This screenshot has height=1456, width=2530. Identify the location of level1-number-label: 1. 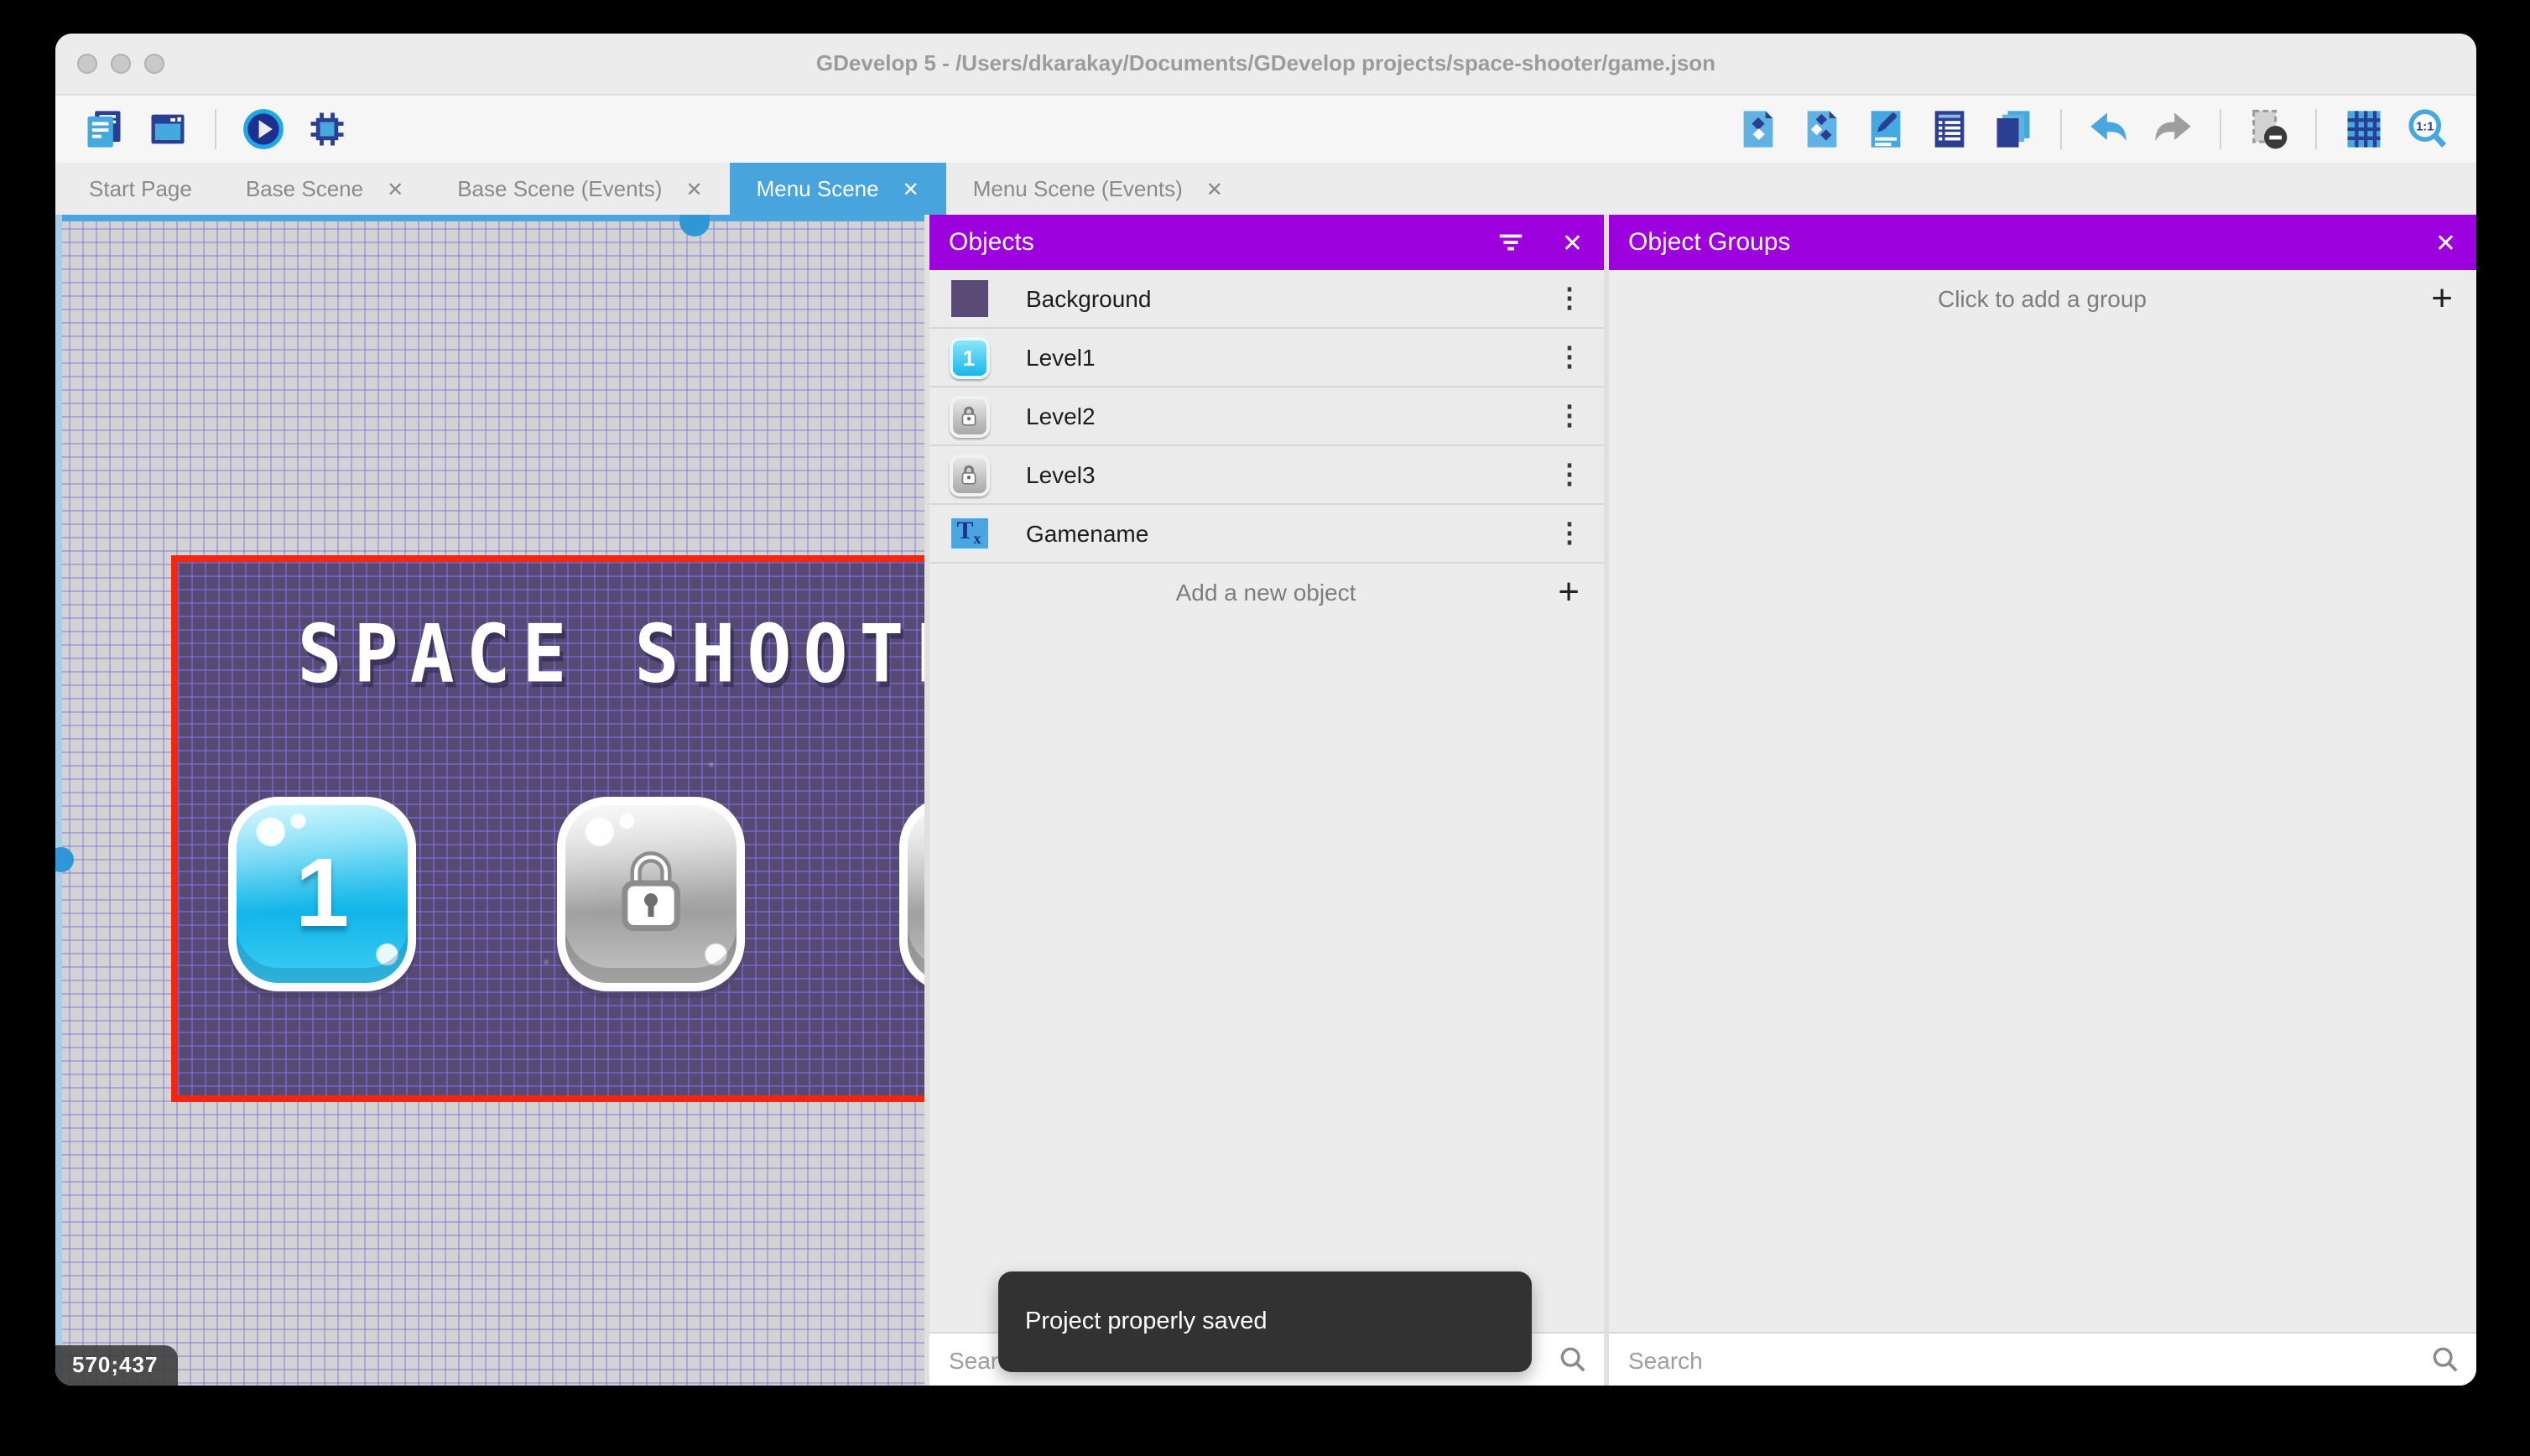
(322, 893).